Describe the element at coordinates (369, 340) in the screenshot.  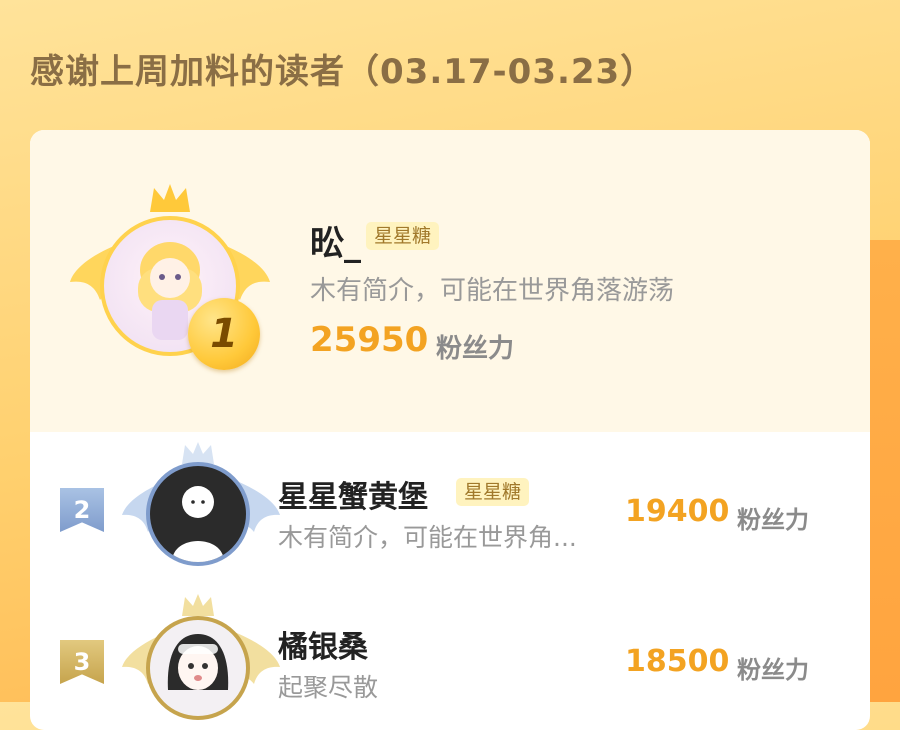
I see `fan-power-value: 25950` at that location.